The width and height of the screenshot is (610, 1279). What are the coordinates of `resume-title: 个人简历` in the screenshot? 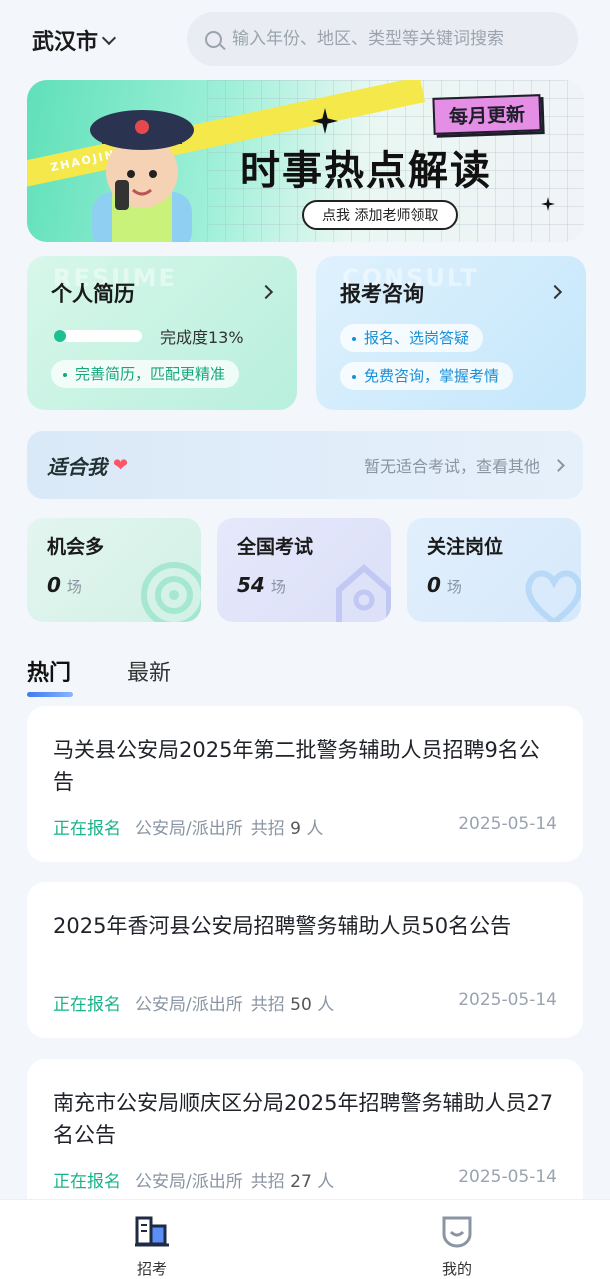 It's located at (93, 294).